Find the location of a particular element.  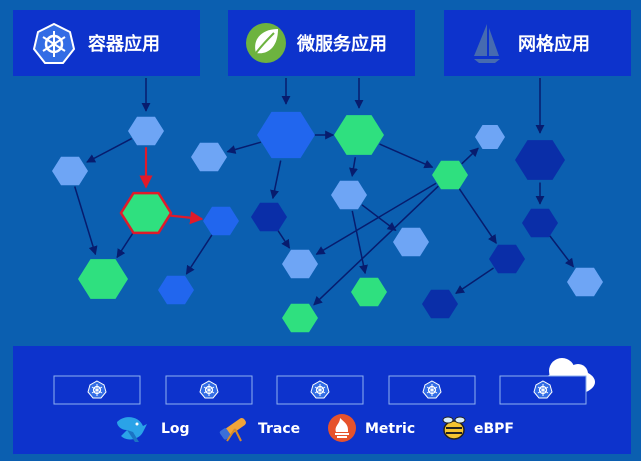

bee-icon is located at coordinates (454, 428).